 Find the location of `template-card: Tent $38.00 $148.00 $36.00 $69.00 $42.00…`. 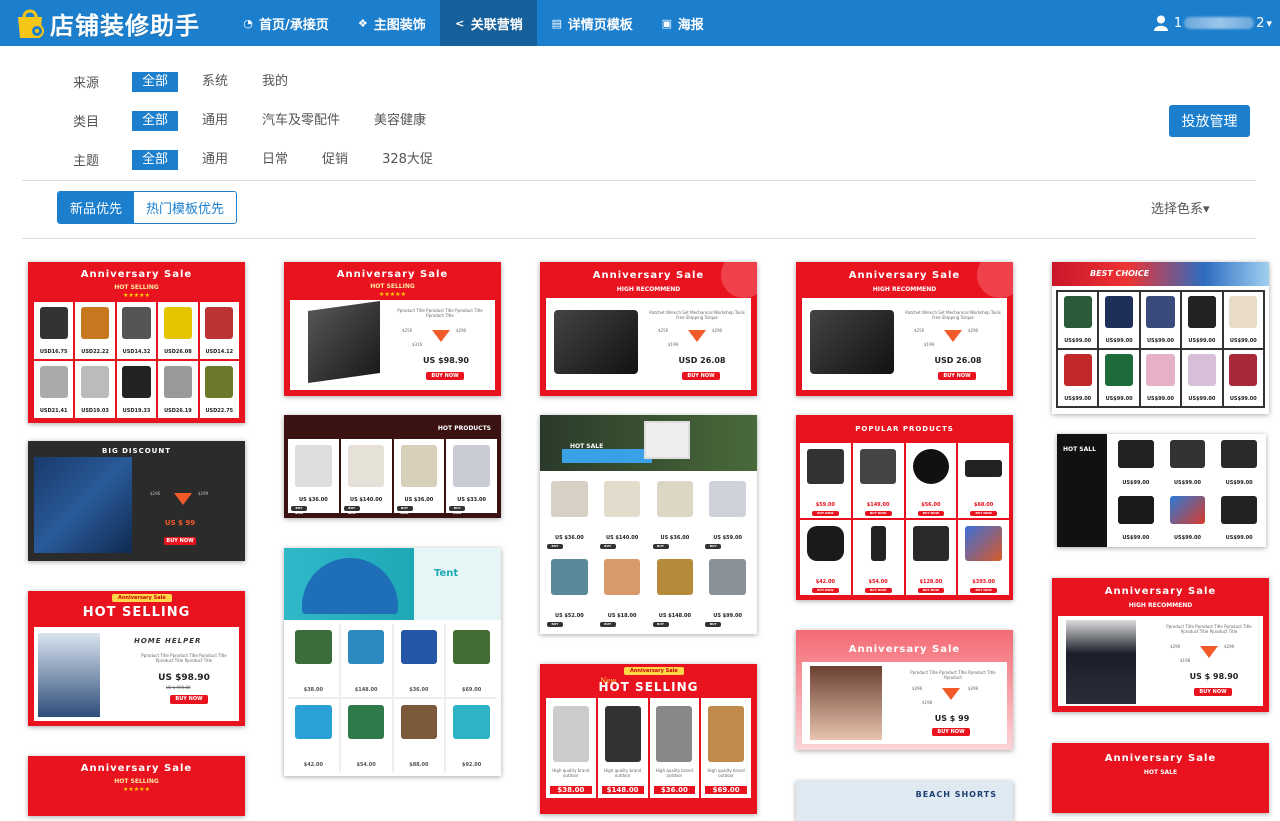

template-card: Tent $38.00 $148.00 $36.00 $69.00 $42.00… is located at coordinates (392, 662).